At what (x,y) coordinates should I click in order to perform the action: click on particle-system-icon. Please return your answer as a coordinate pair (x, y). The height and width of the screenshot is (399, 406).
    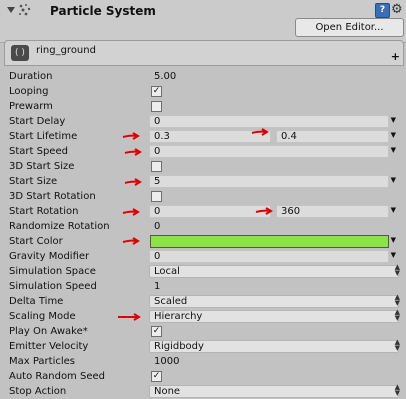
    Looking at the image, I should click on (25, 10).